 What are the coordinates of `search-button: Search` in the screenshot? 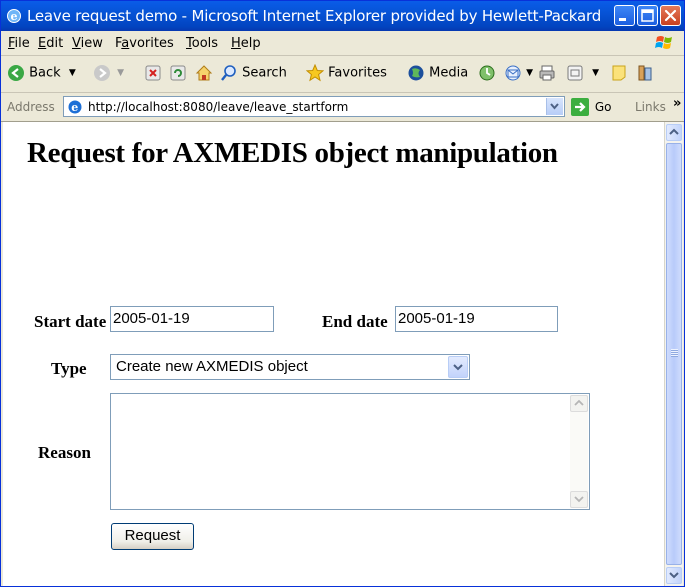 It's located at (253, 75).